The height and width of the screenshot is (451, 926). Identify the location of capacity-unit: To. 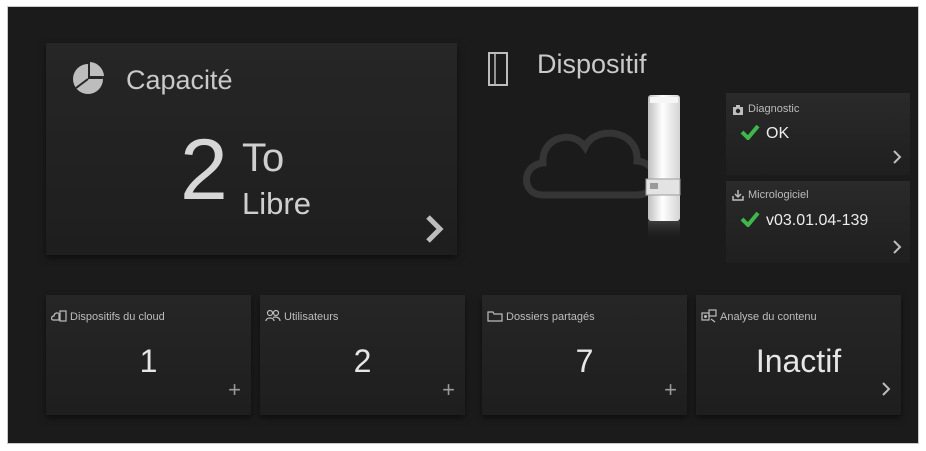
(263, 158).